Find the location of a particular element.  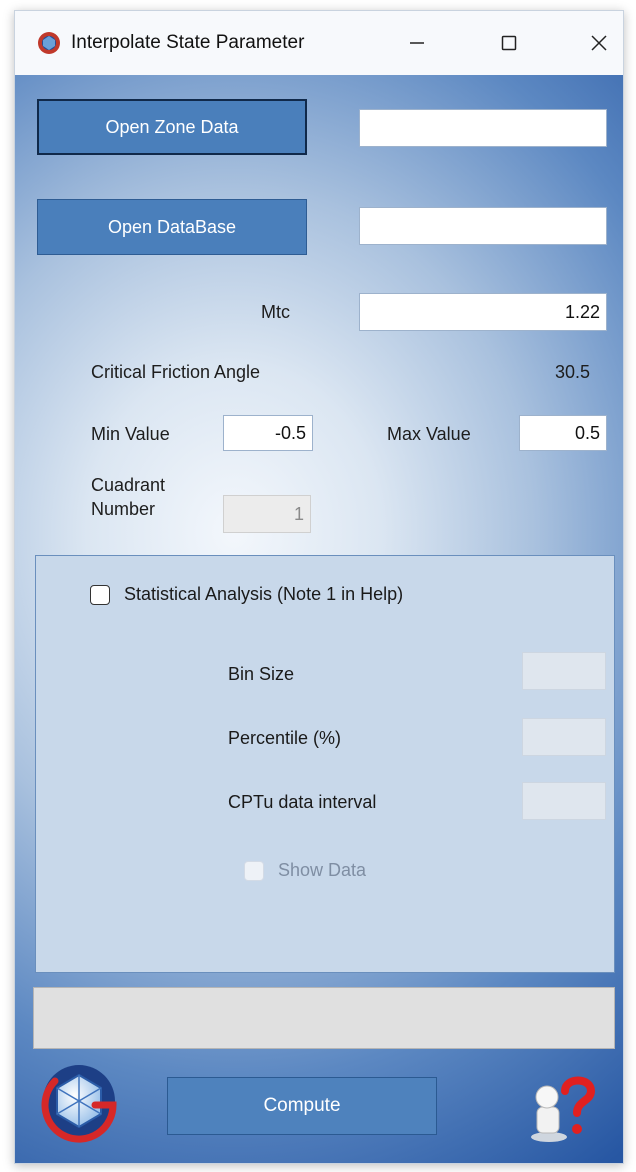

show-data-checkbox: Show Data is located at coordinates (305, 870).